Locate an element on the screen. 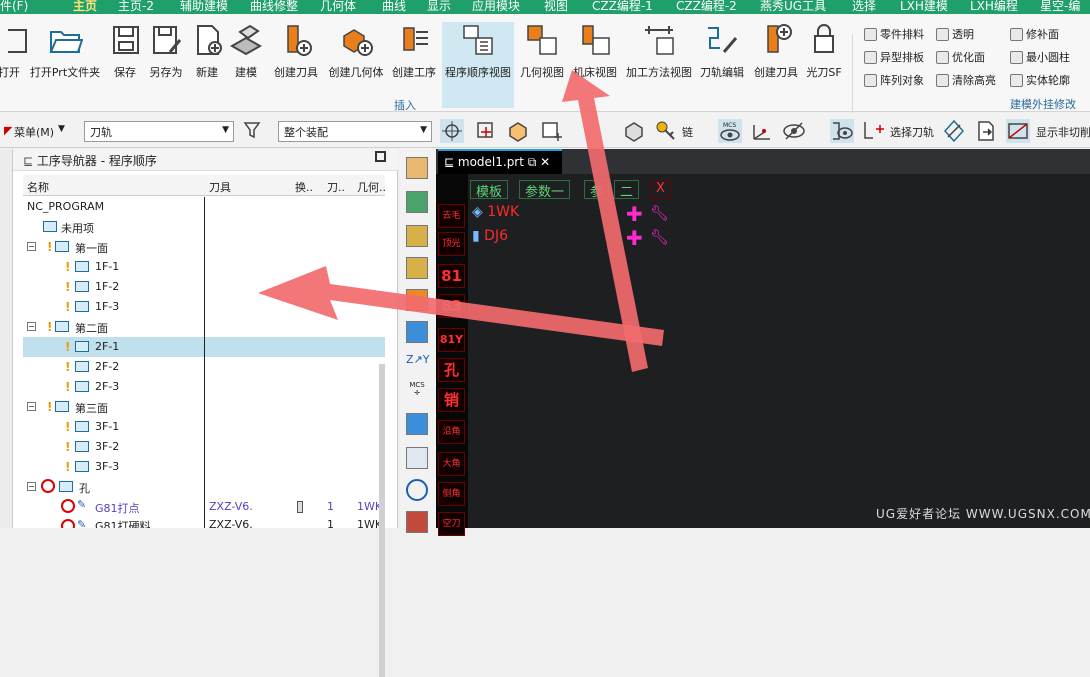  open-button: 打开 is located at coordinates (13, 65).